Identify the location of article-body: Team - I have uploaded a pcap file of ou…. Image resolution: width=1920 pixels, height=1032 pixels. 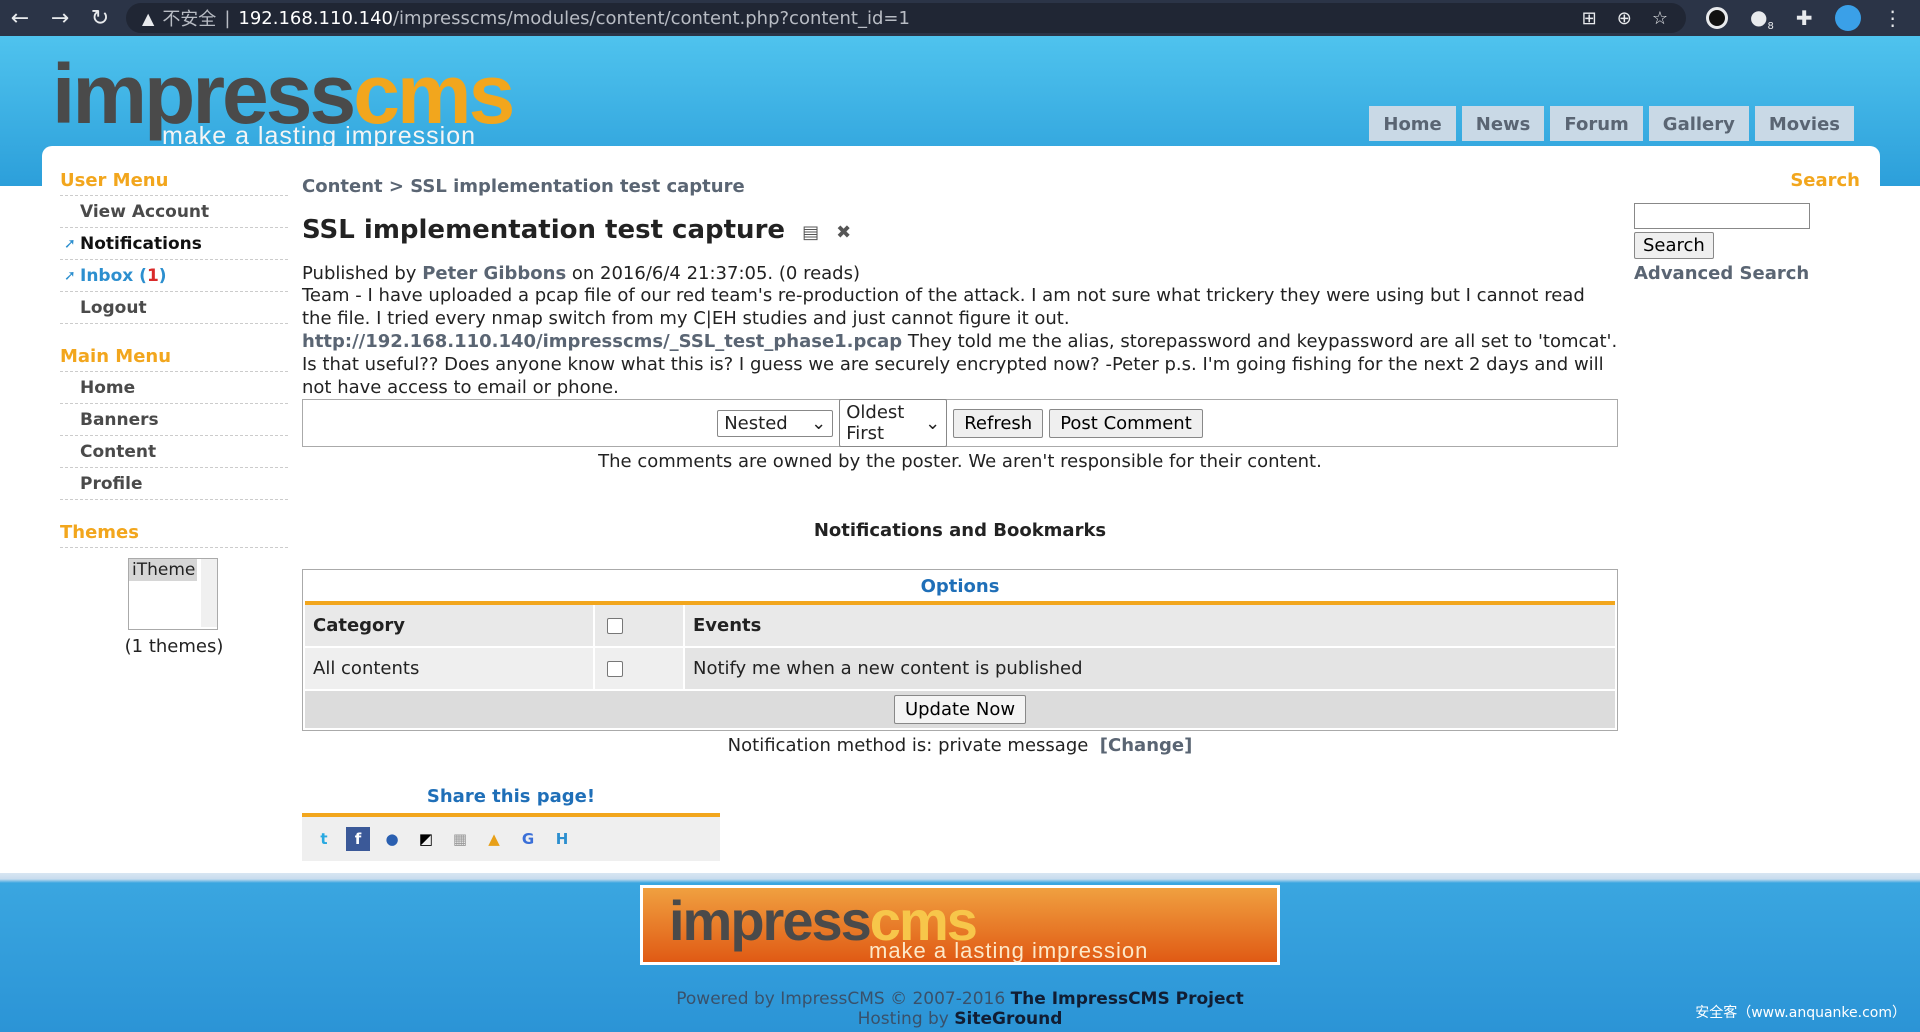
(960, 341).